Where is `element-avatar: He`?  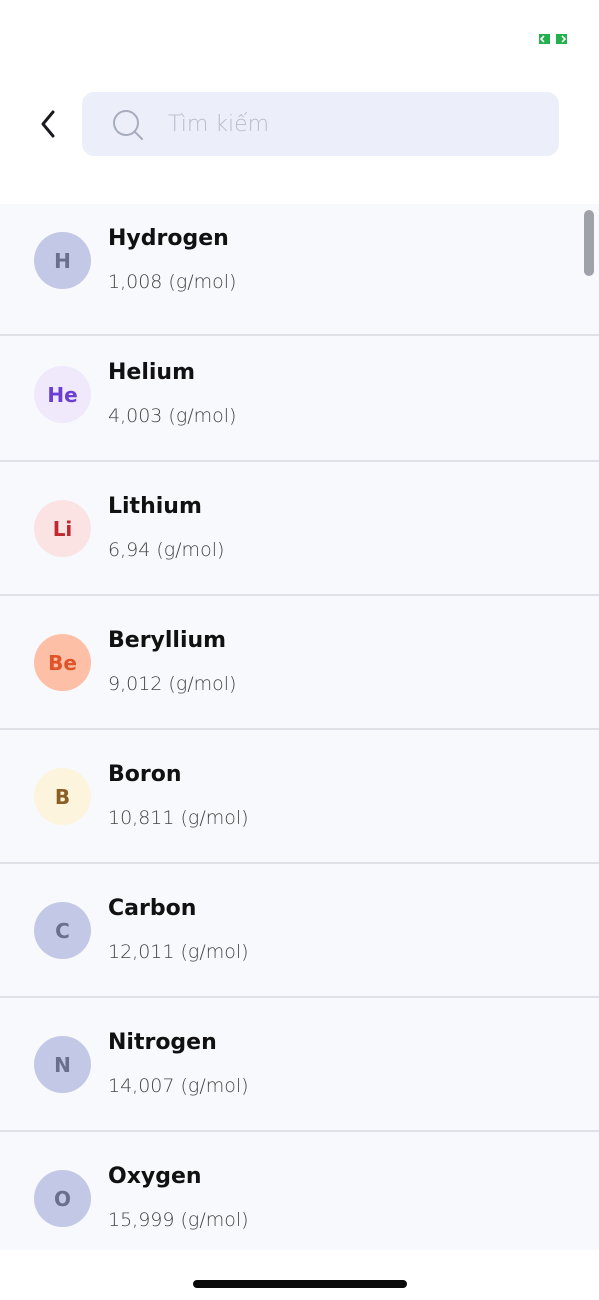
element-avatar: He is located at coordinates (62, 394).